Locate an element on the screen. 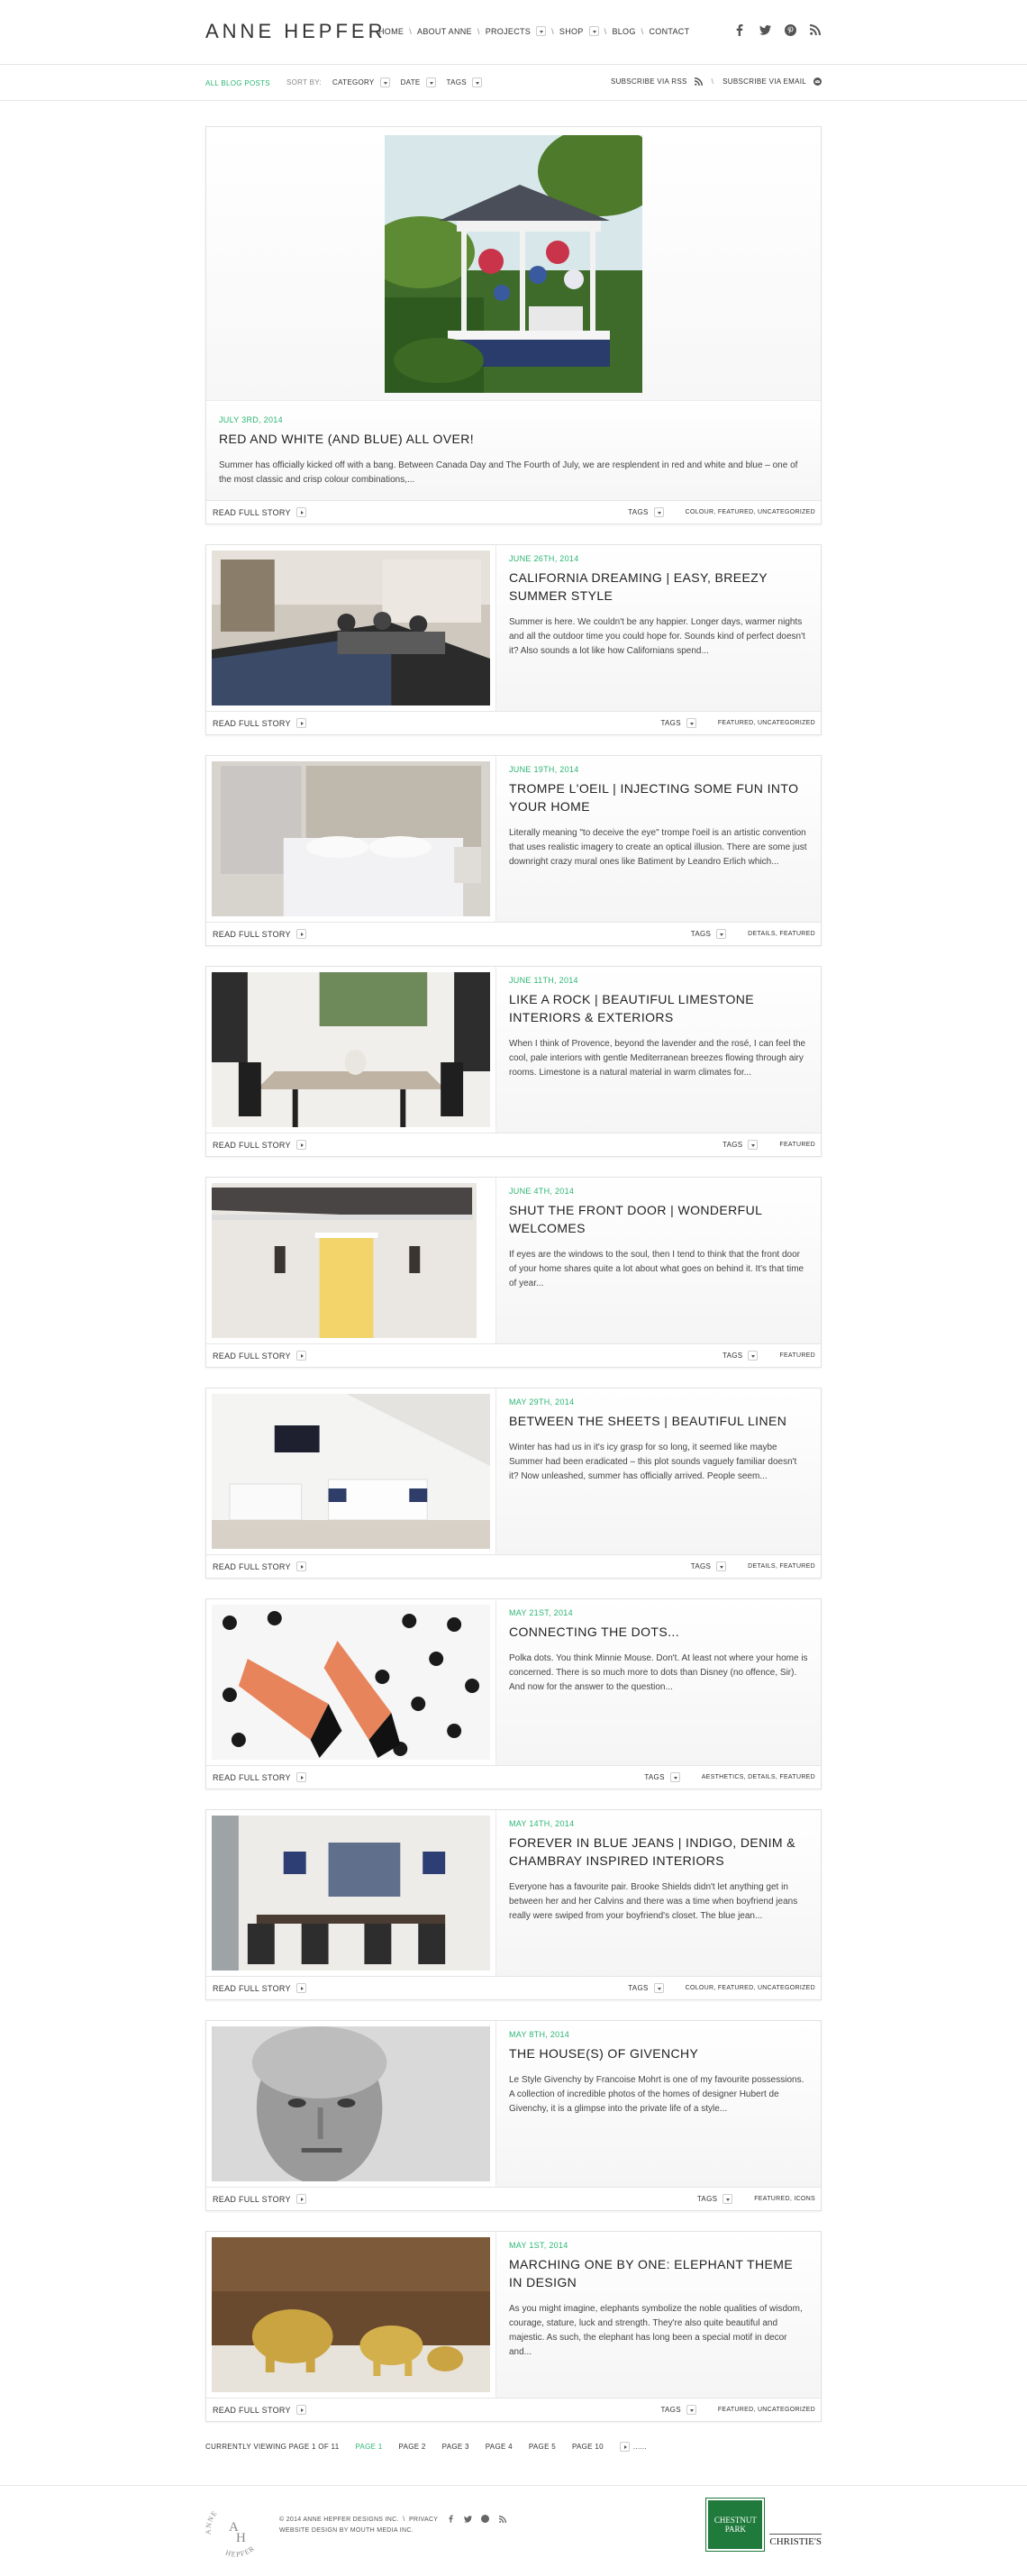 The image size is (1027, 2576). post-title: THE HOUSE(S) OF GIVENCHY is located at coordinates (658, 2053).